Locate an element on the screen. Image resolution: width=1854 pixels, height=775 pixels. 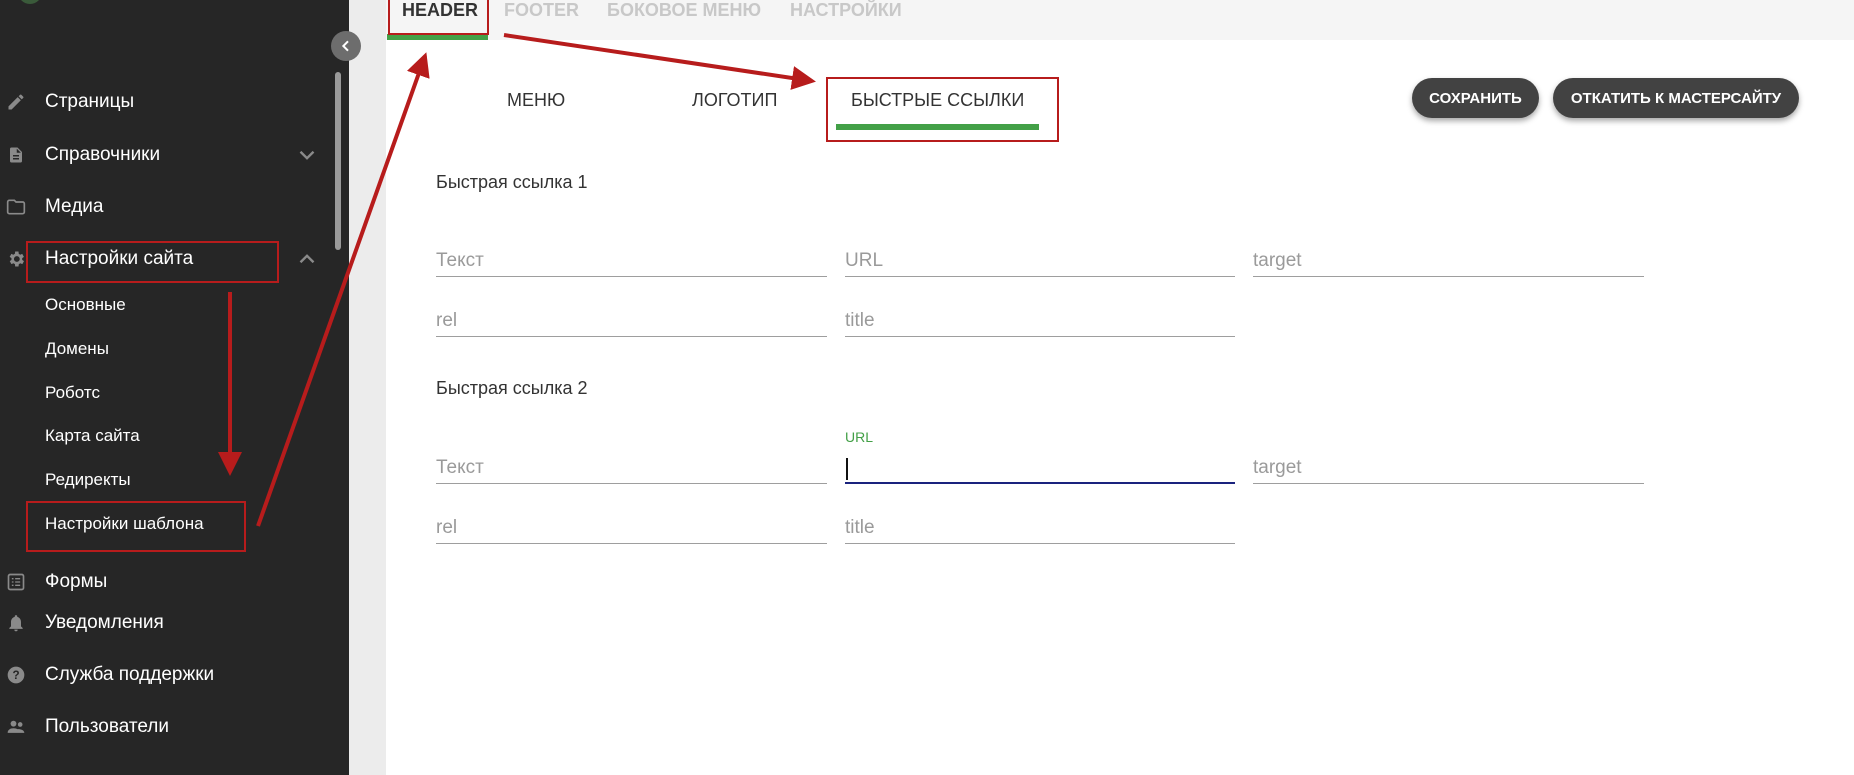
quick-link-2-title-field is located at coordinates (1040, 529).